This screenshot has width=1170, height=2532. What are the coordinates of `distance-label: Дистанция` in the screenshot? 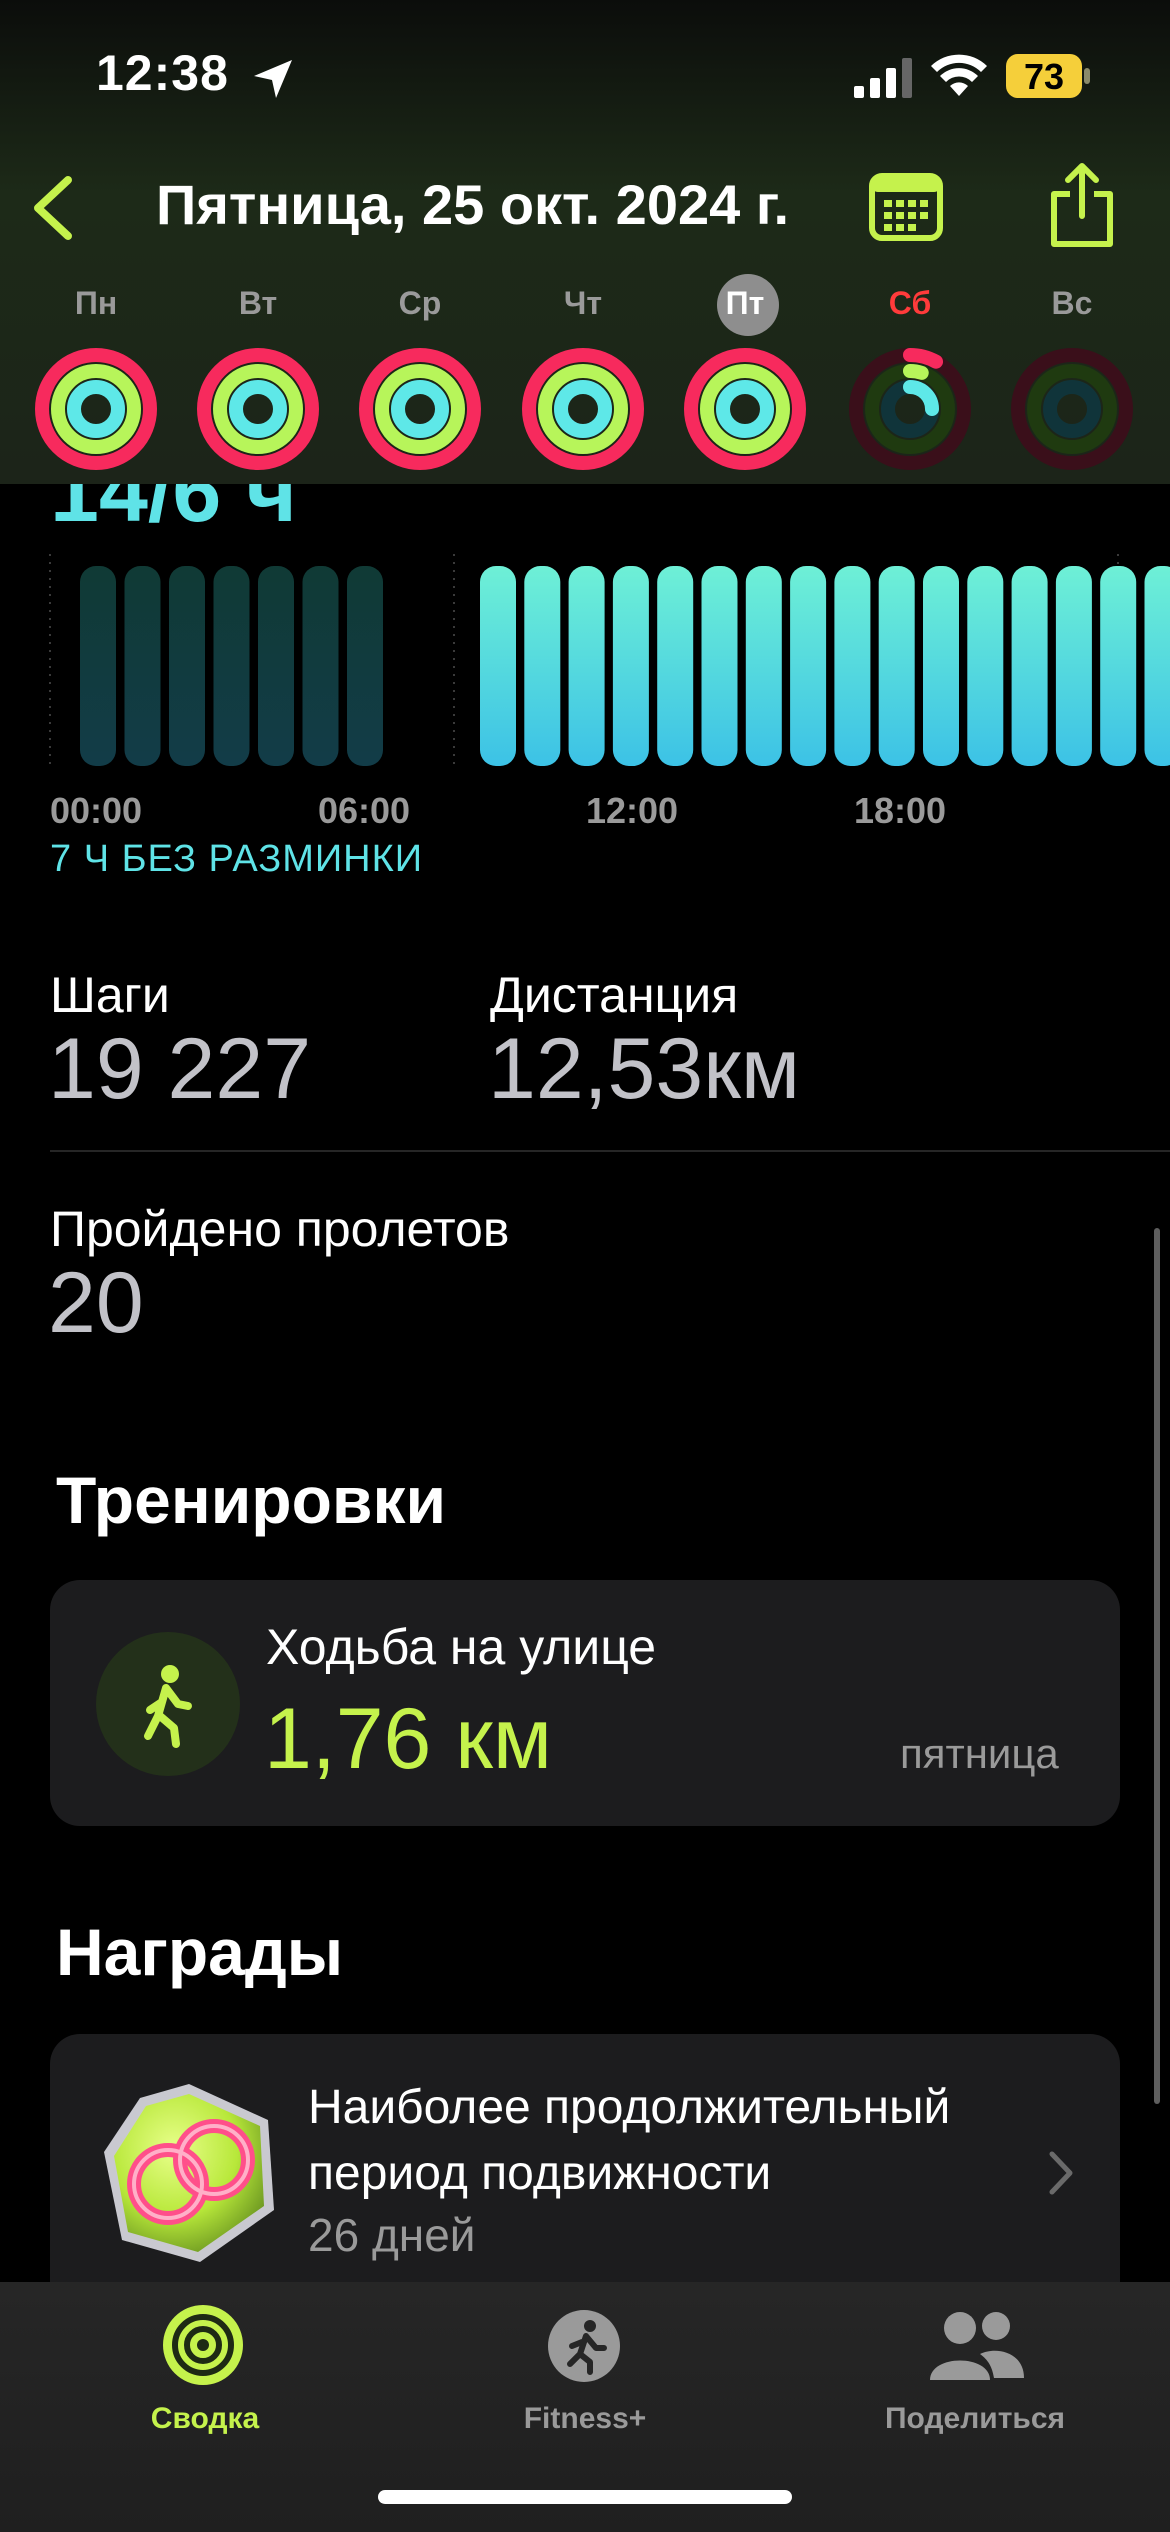 It's located at (614, 995).